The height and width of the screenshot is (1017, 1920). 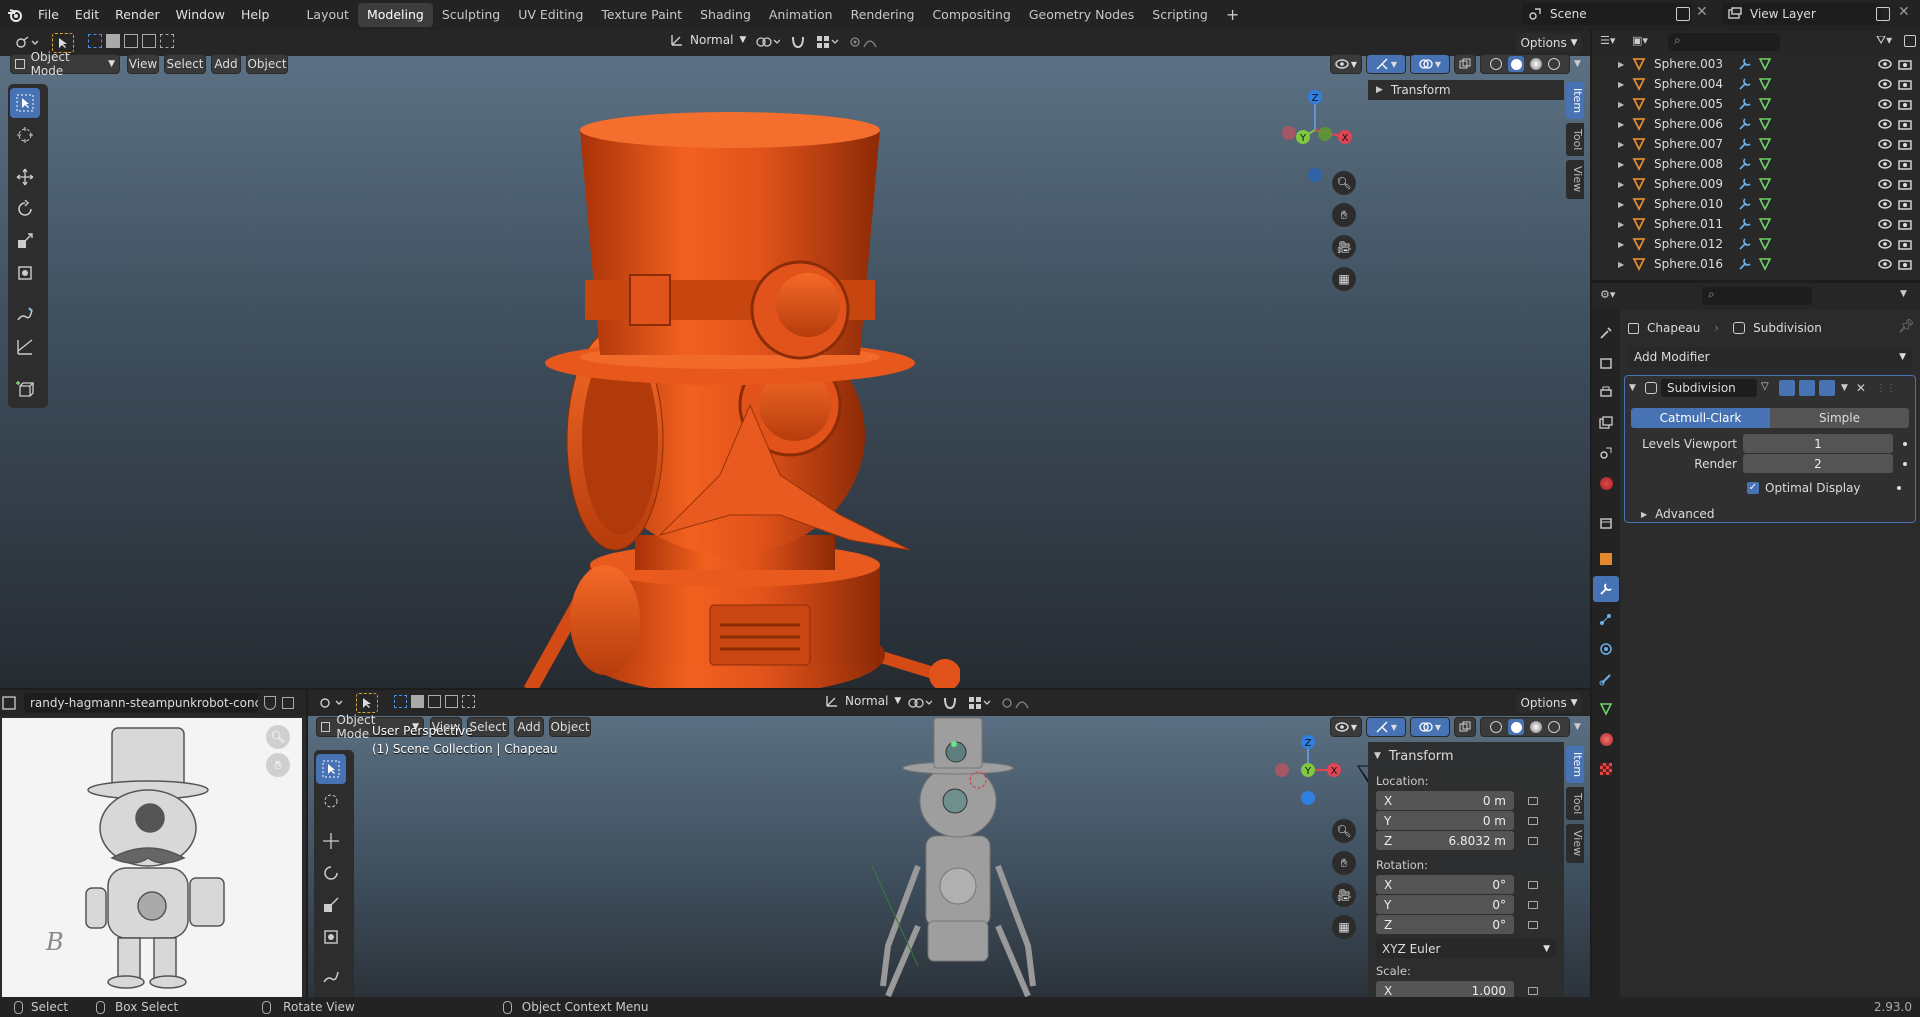 I want to click on particles-tab-icon, so click(x=1606, y=619).